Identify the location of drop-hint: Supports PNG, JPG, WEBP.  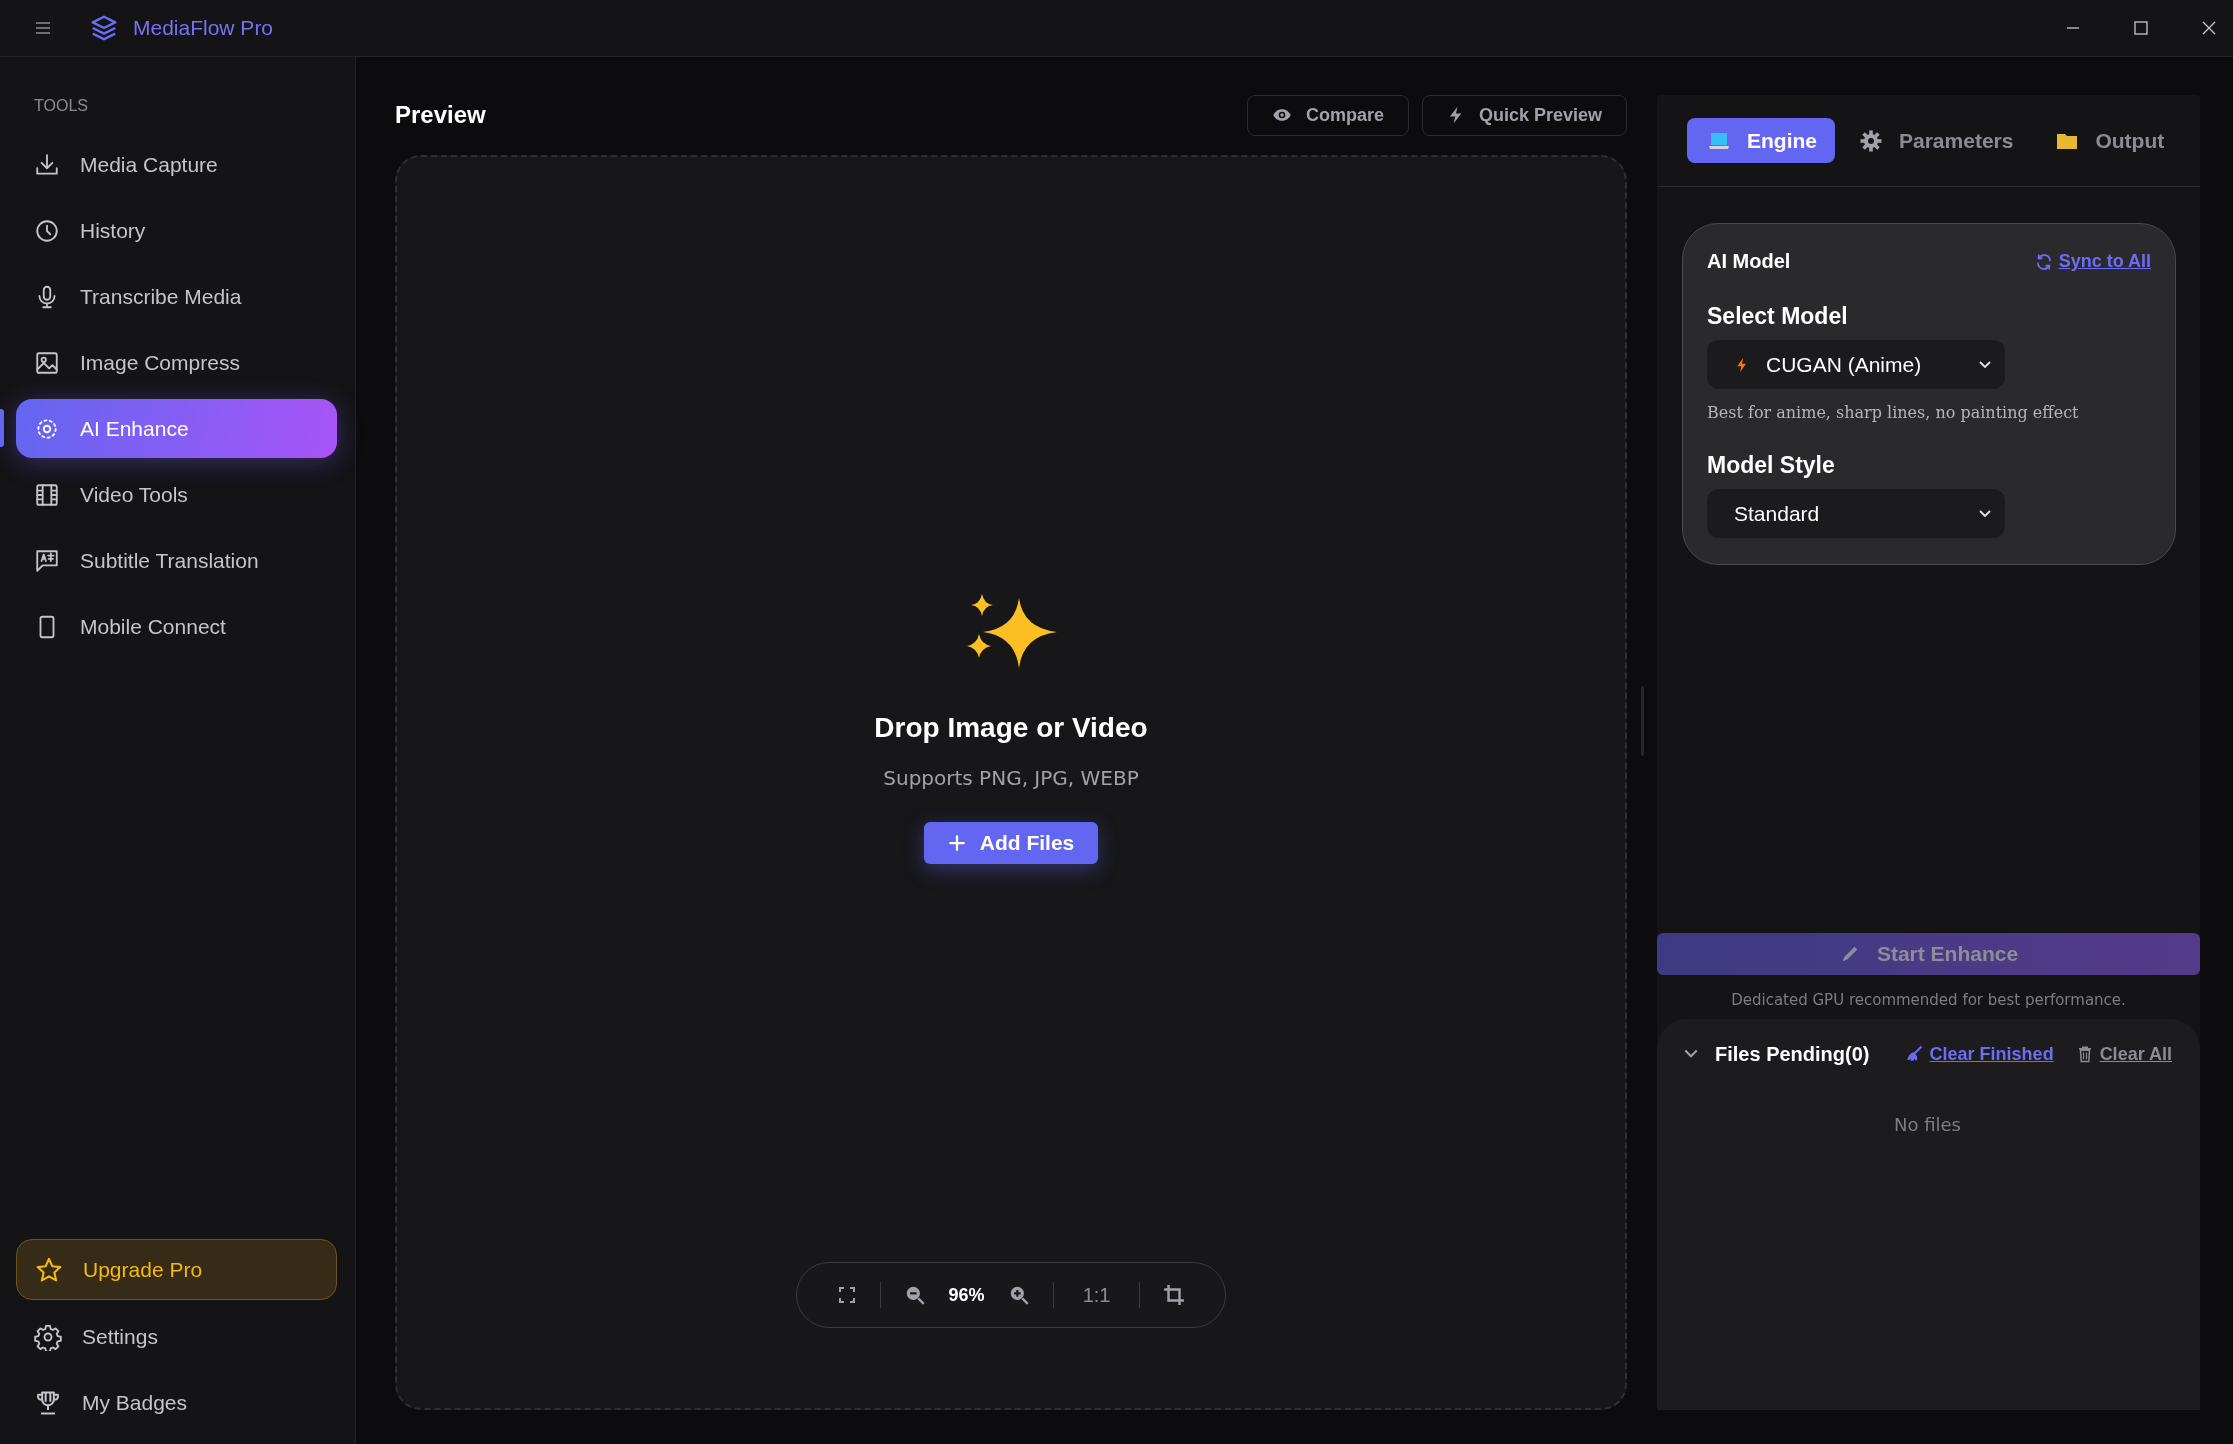
(1011, 778).